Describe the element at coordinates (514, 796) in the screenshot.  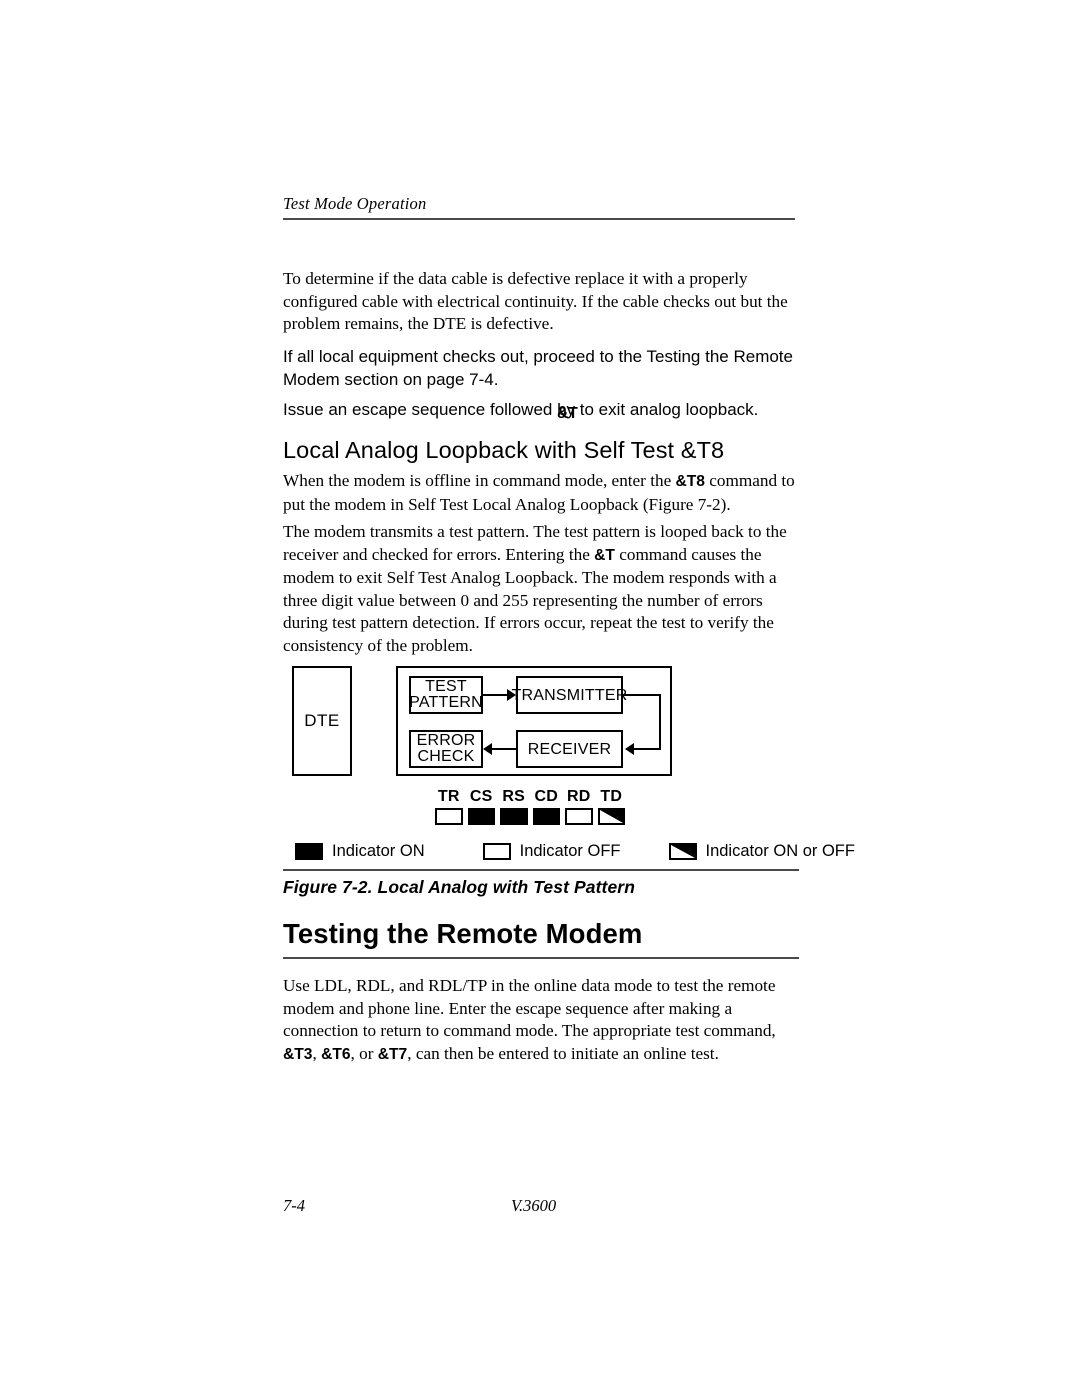
I see `indicator-label-rs: RS` at that location.